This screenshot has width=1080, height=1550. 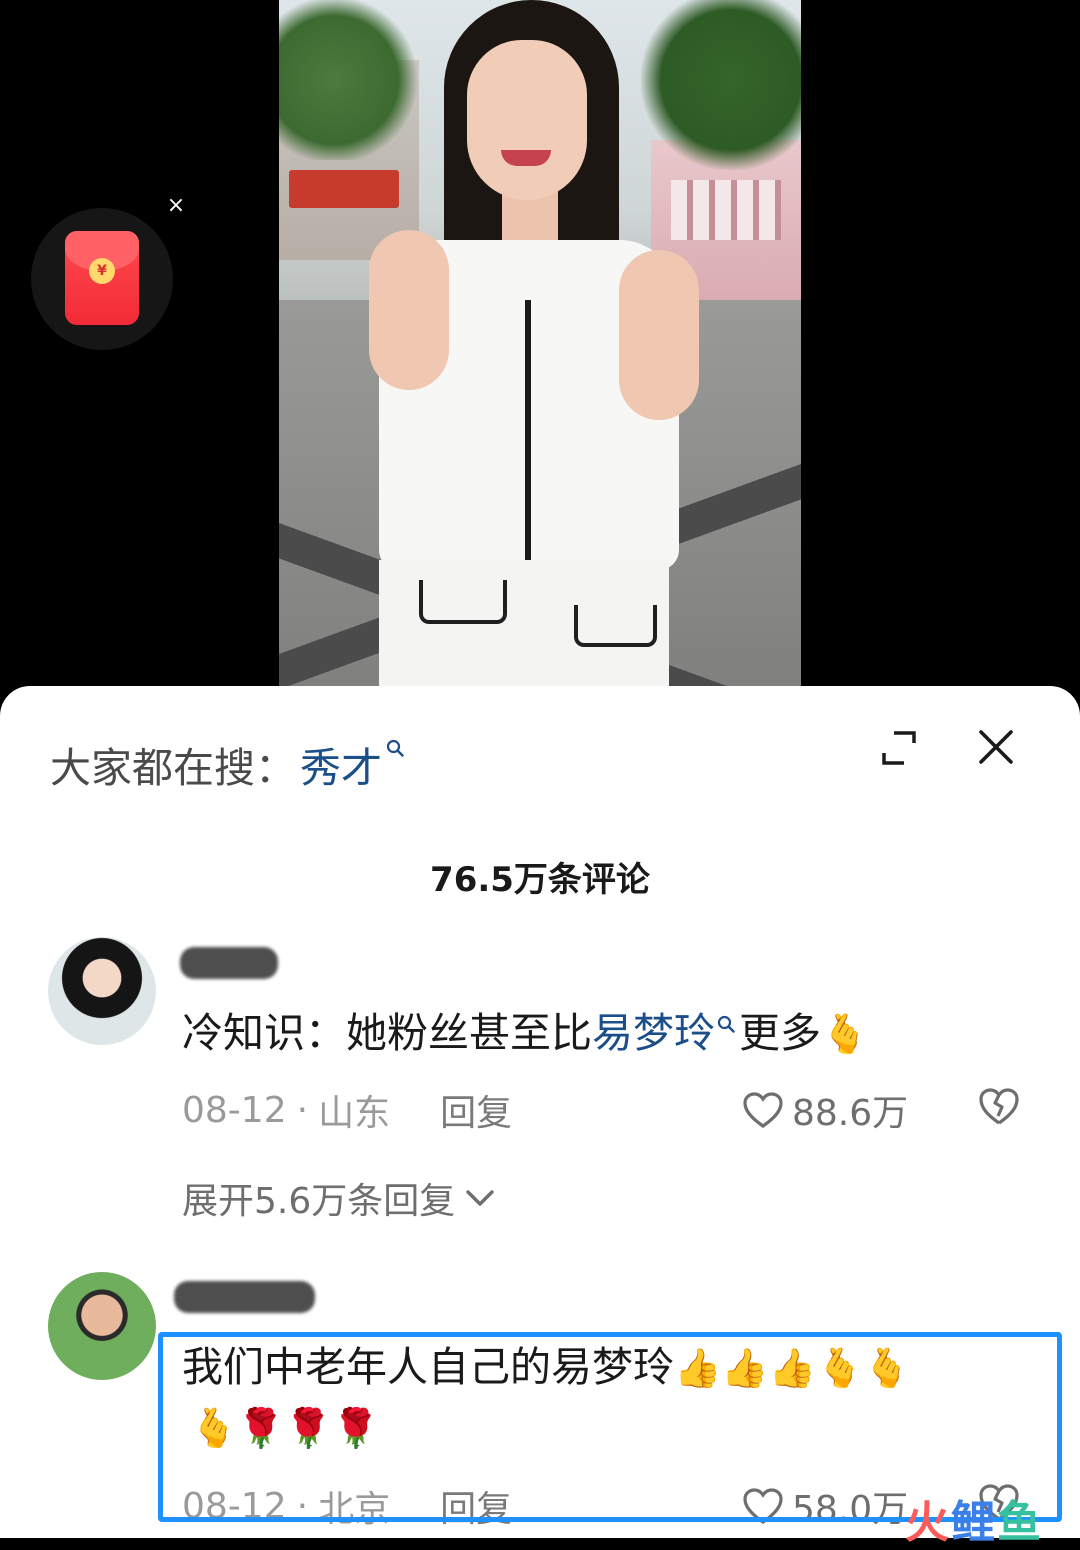 What do you see at coordinates (387, 1033) in the screenshot?
I see `comment-text-prefix: 冷知识：她粉丝甚至比` at bounding box center [387, 1033].